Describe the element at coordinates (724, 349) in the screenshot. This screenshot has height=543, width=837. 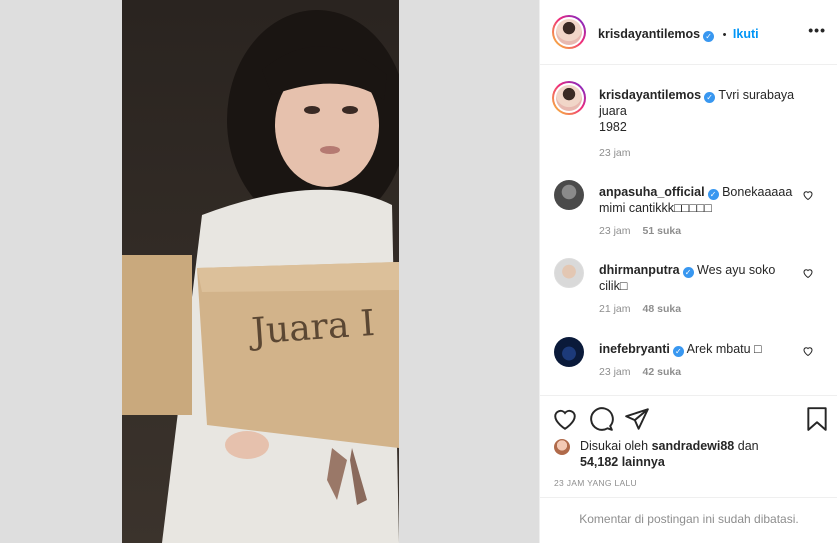
I see `comment-text-line: Arek mbatu □` at that location.